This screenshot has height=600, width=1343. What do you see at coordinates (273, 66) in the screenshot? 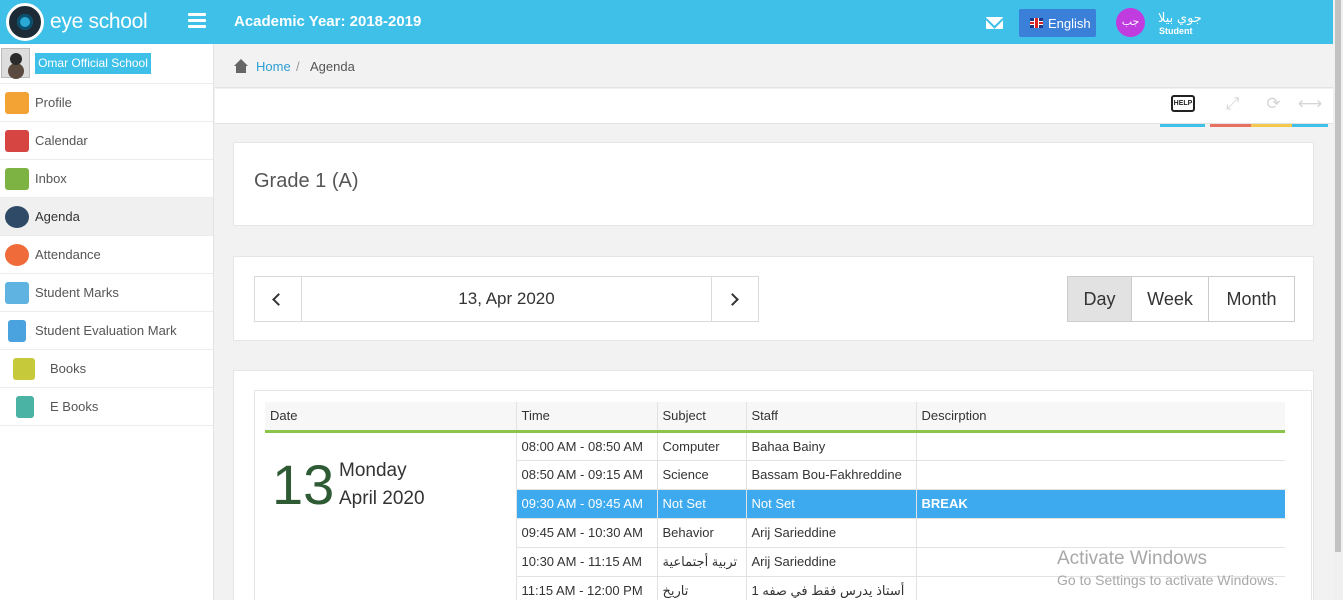
I see `breadcrumb-home-link: Home` at bounding box center [273, 66].